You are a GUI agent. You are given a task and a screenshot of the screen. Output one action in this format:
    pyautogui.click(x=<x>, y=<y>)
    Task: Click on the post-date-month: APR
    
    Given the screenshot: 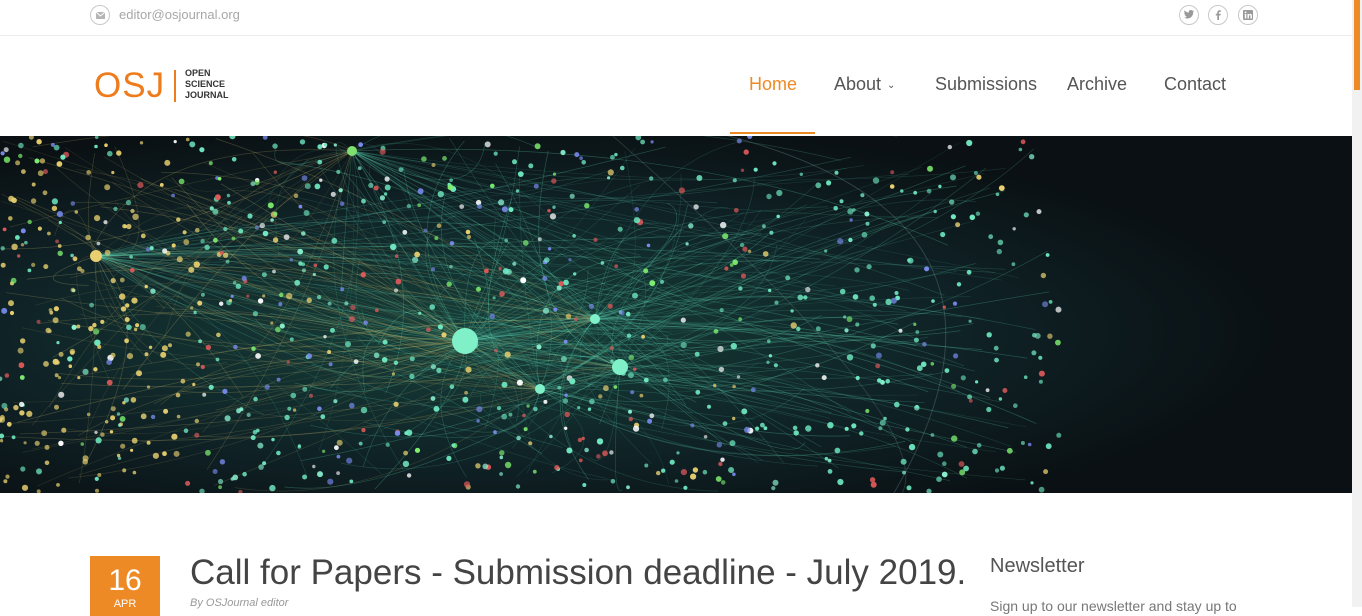 What is the action you would take?
    pyautogui.click(x=125, y=604)
    